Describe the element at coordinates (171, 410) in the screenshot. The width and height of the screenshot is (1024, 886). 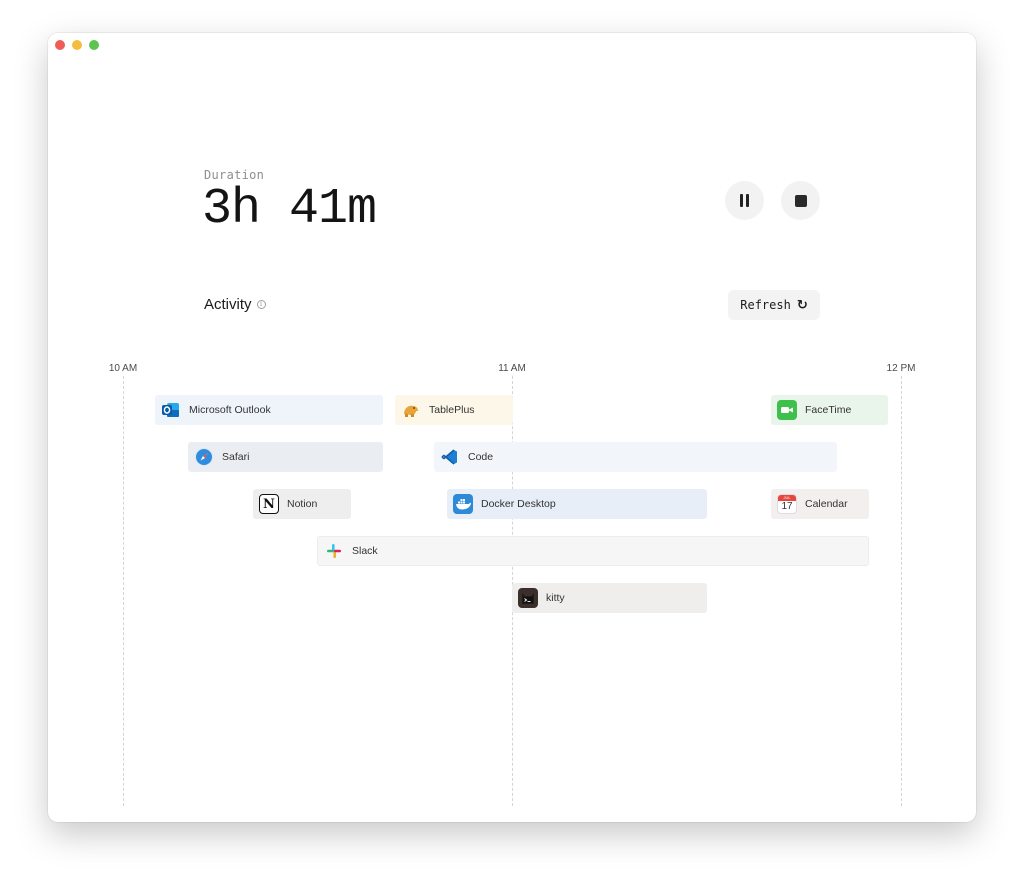
I see `outlook-icon` at that location.